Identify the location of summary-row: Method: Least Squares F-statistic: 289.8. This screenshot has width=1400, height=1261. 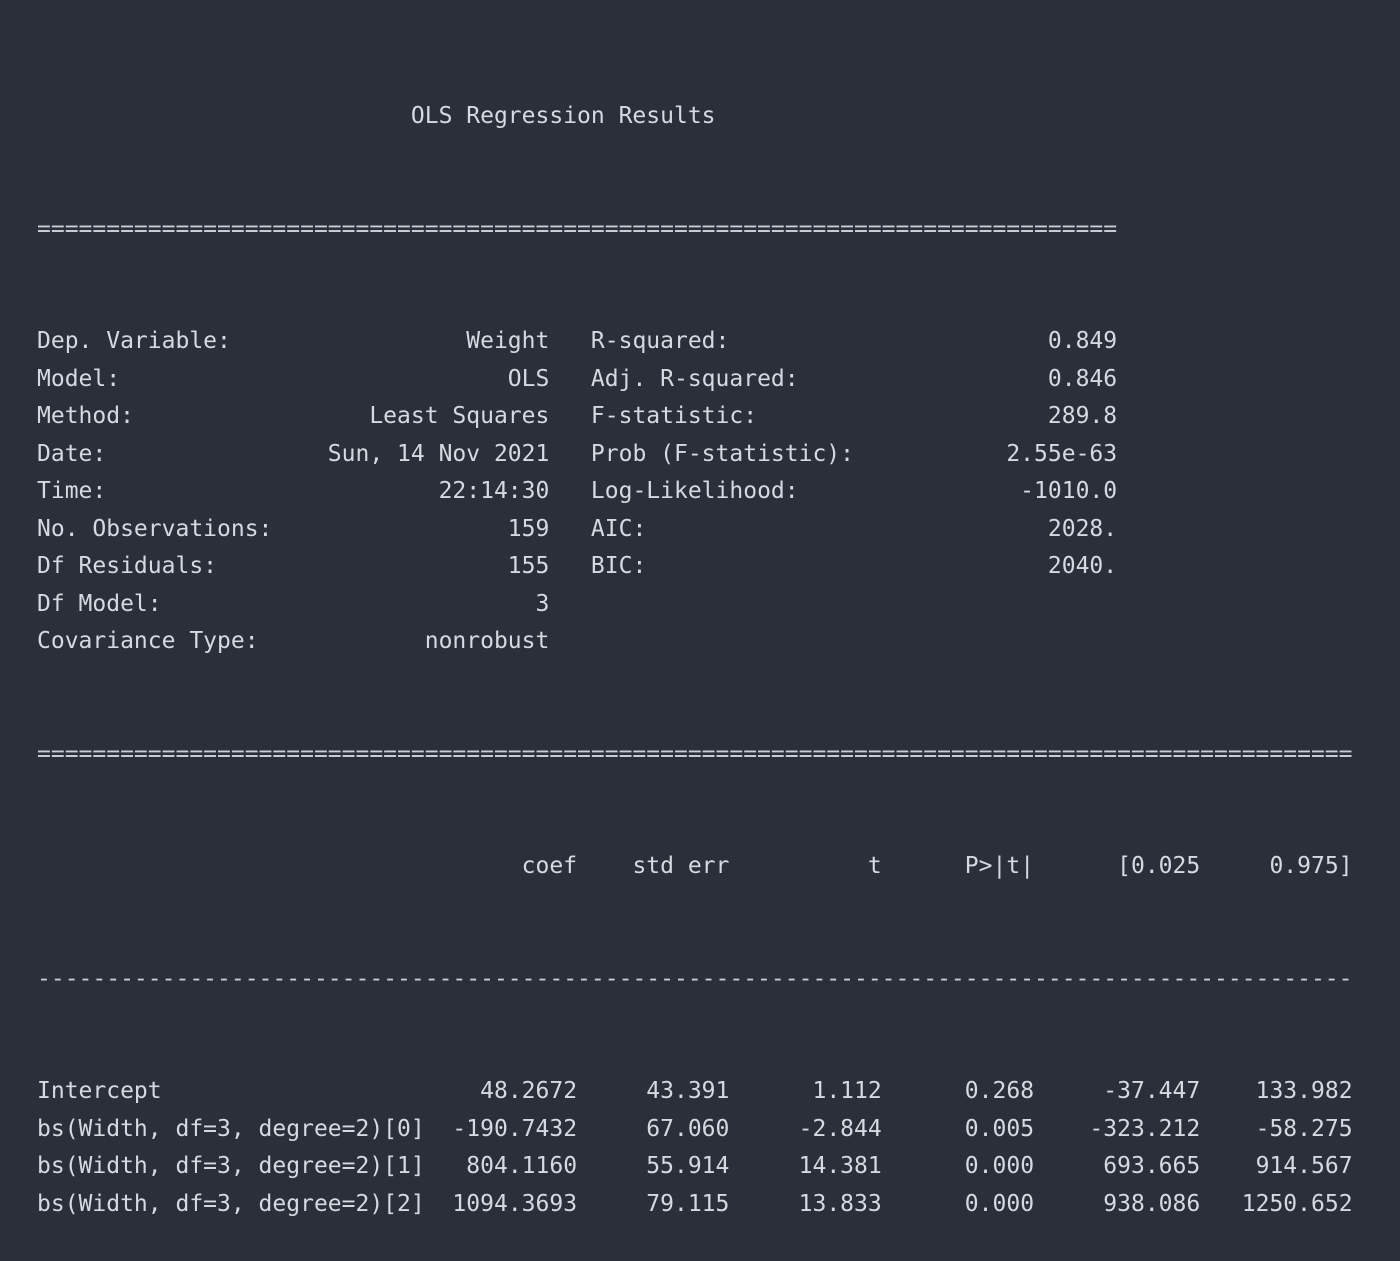
(695, 417).